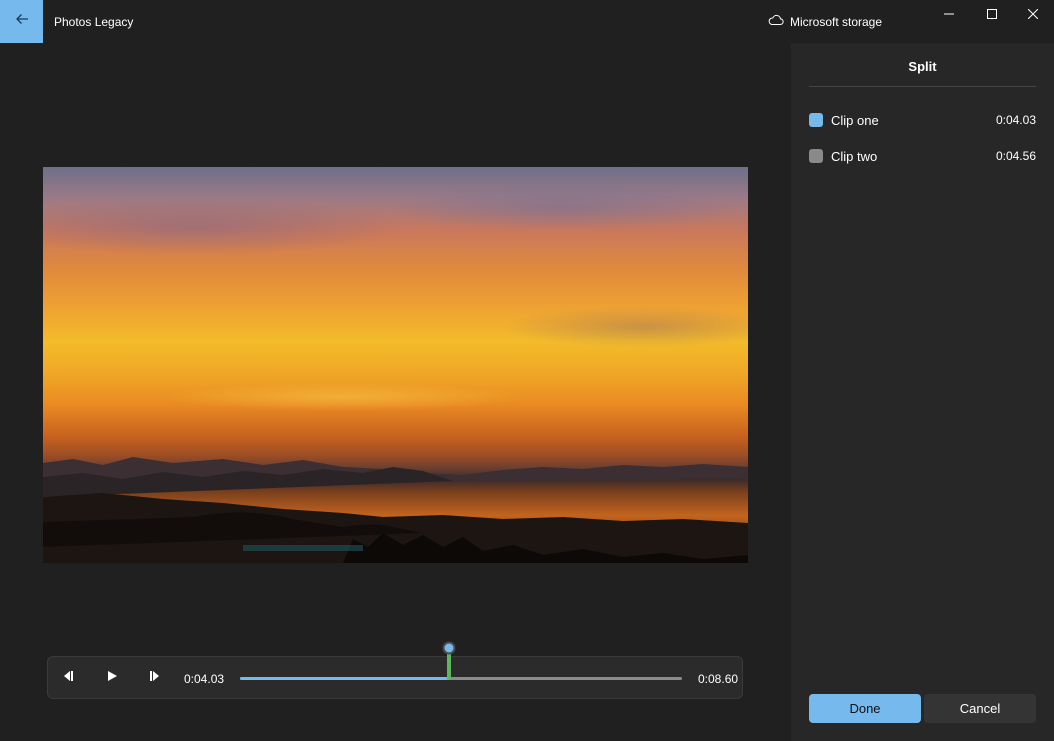 The width and height of the screenshot is (1054, 741). I want to click on clip-two-color-swatch, so click(816, 156).